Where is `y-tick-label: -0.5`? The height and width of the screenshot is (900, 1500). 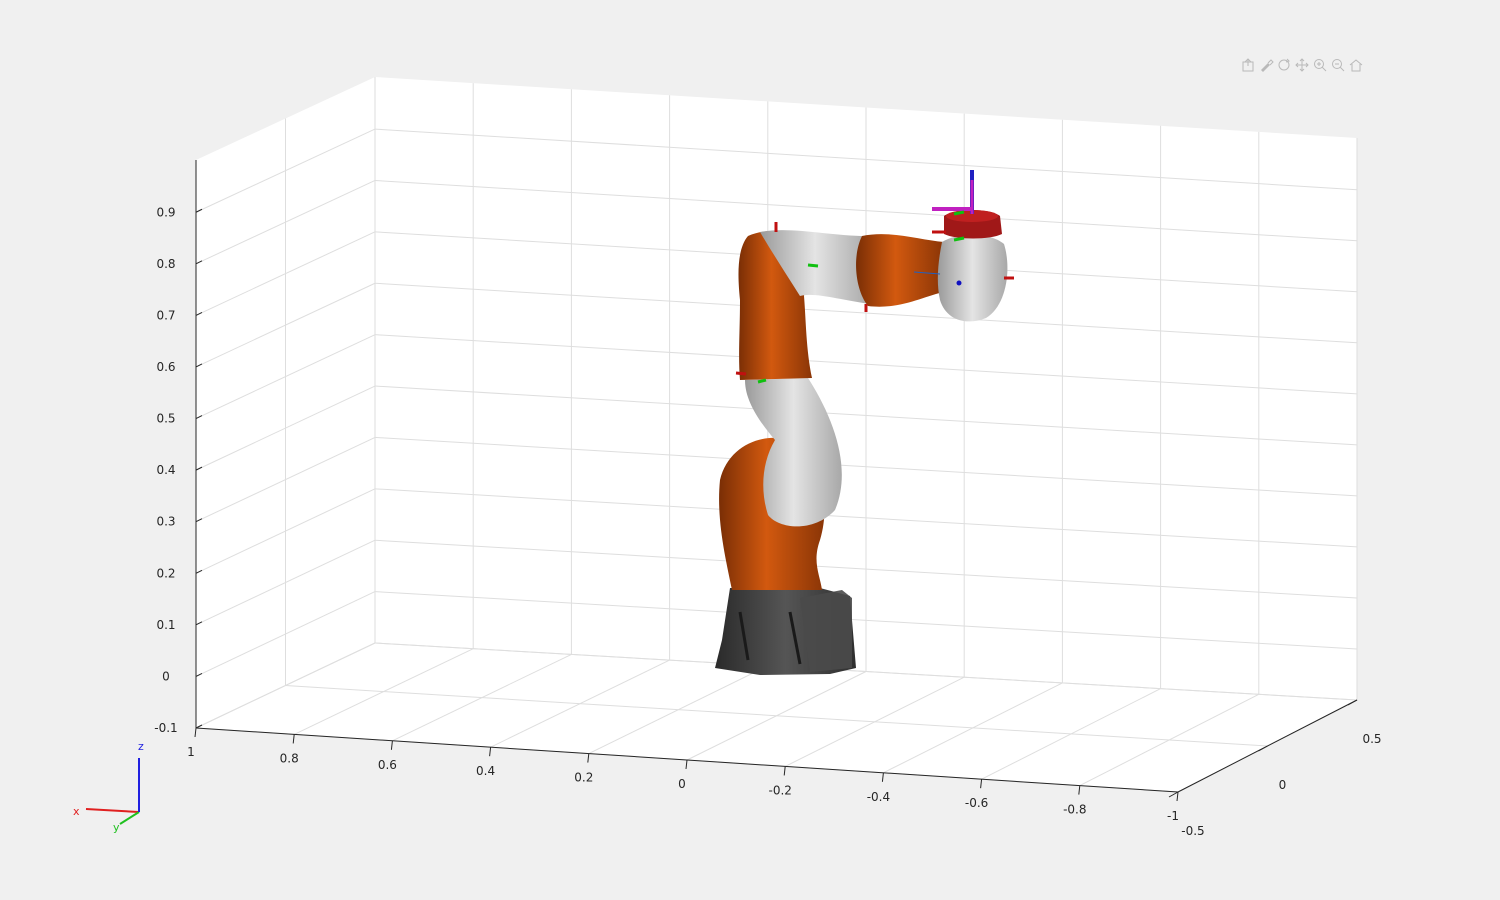
y-tick-label: -0.5 is located at coordinates (1192, 831).